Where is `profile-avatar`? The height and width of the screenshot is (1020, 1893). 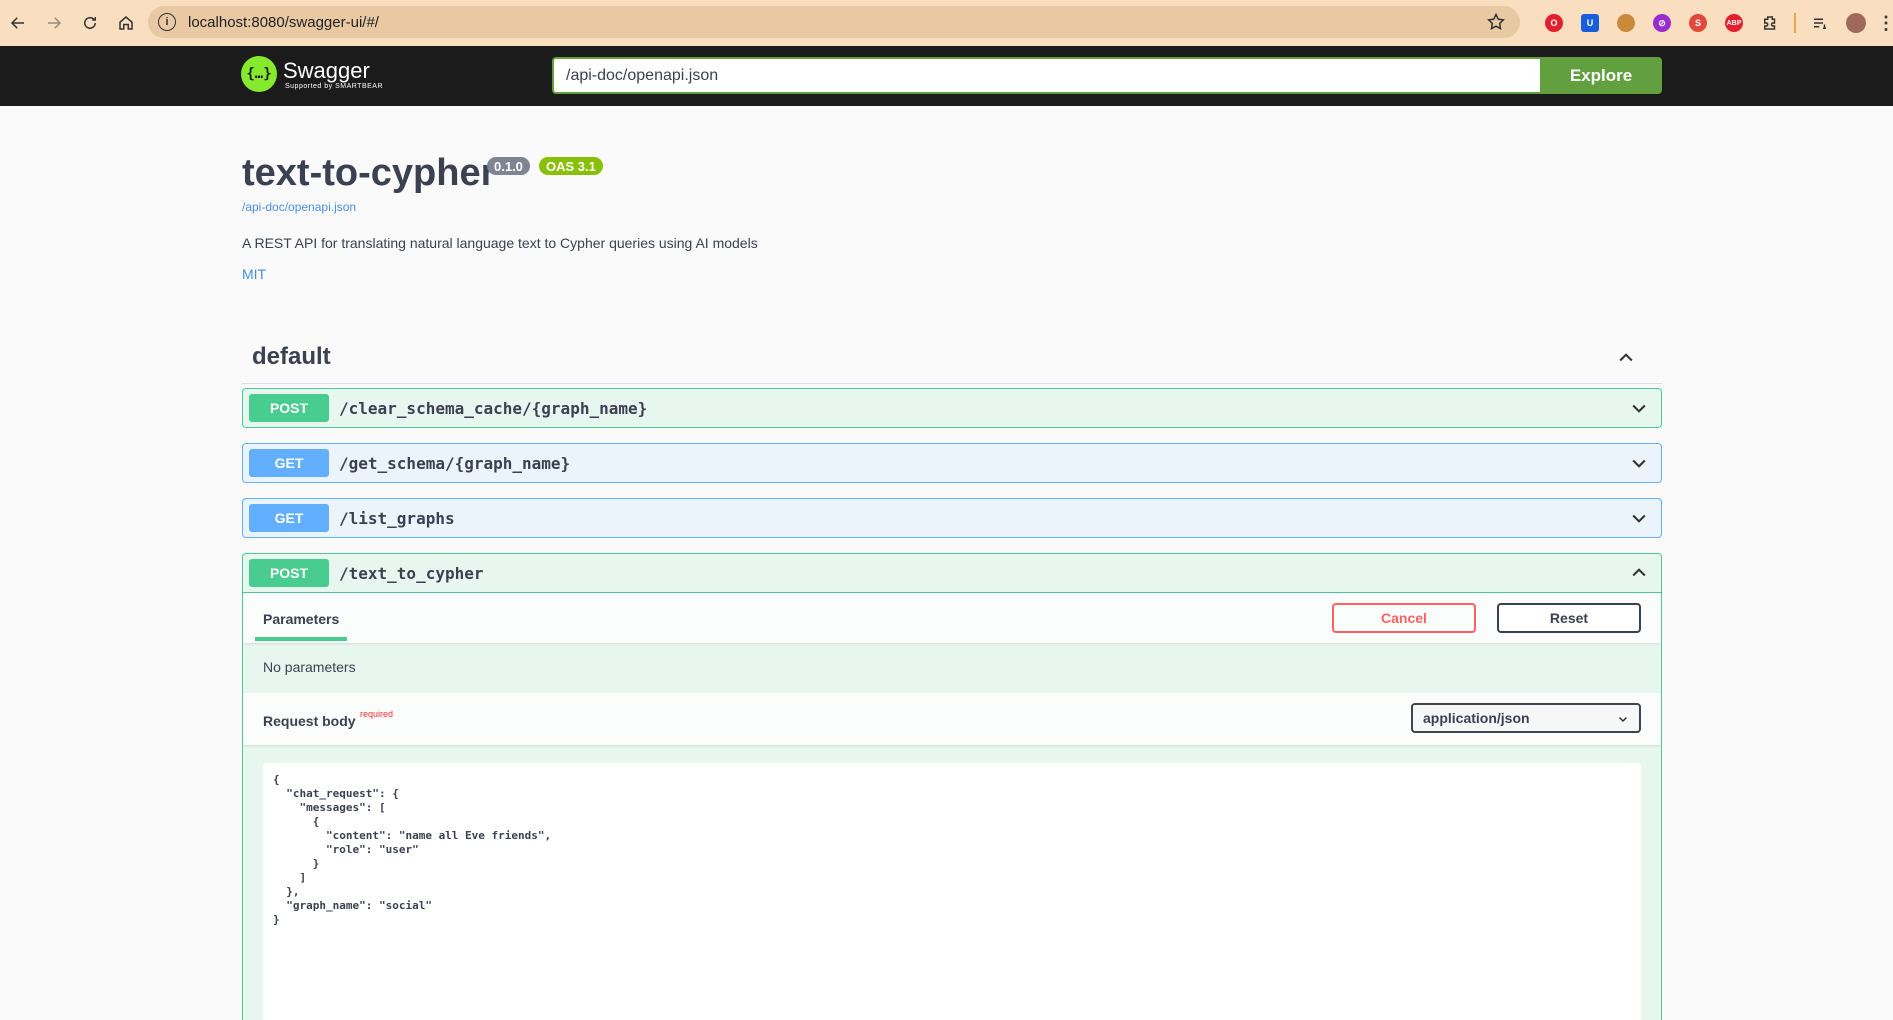 profile-avatar is located at coordinates (1856, 23).